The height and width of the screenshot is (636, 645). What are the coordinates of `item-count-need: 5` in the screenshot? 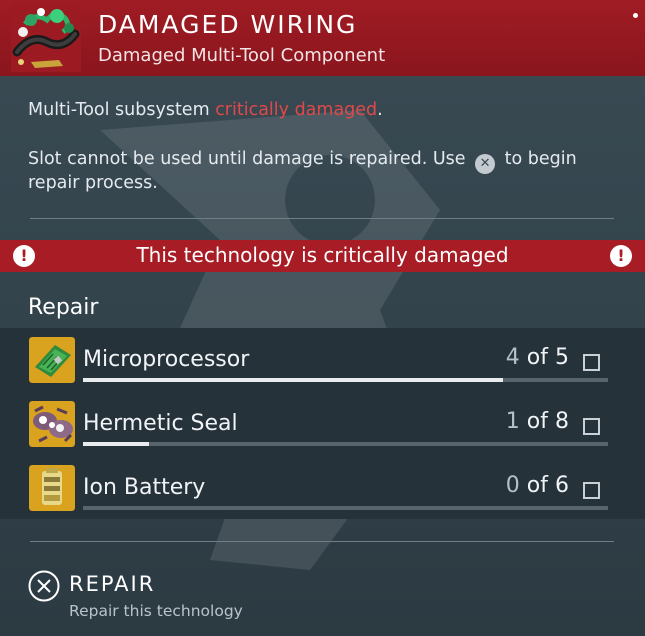 It's located at (562, 357).